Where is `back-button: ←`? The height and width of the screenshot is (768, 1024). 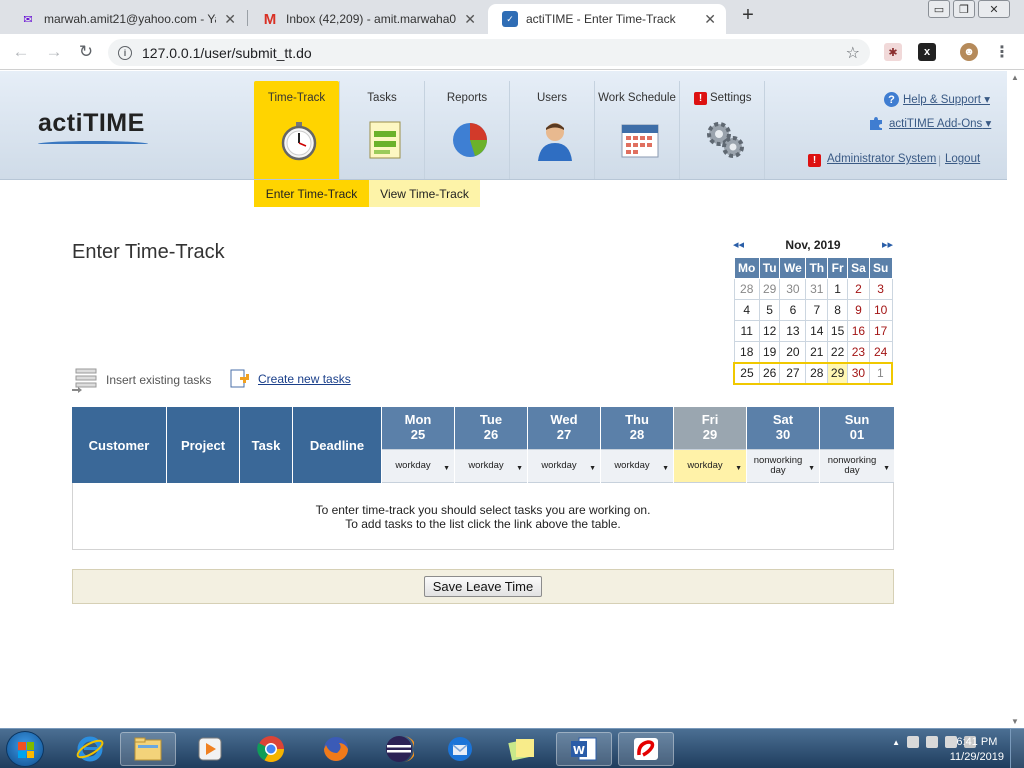 back-button: ← is located at coordinates (21, 52).